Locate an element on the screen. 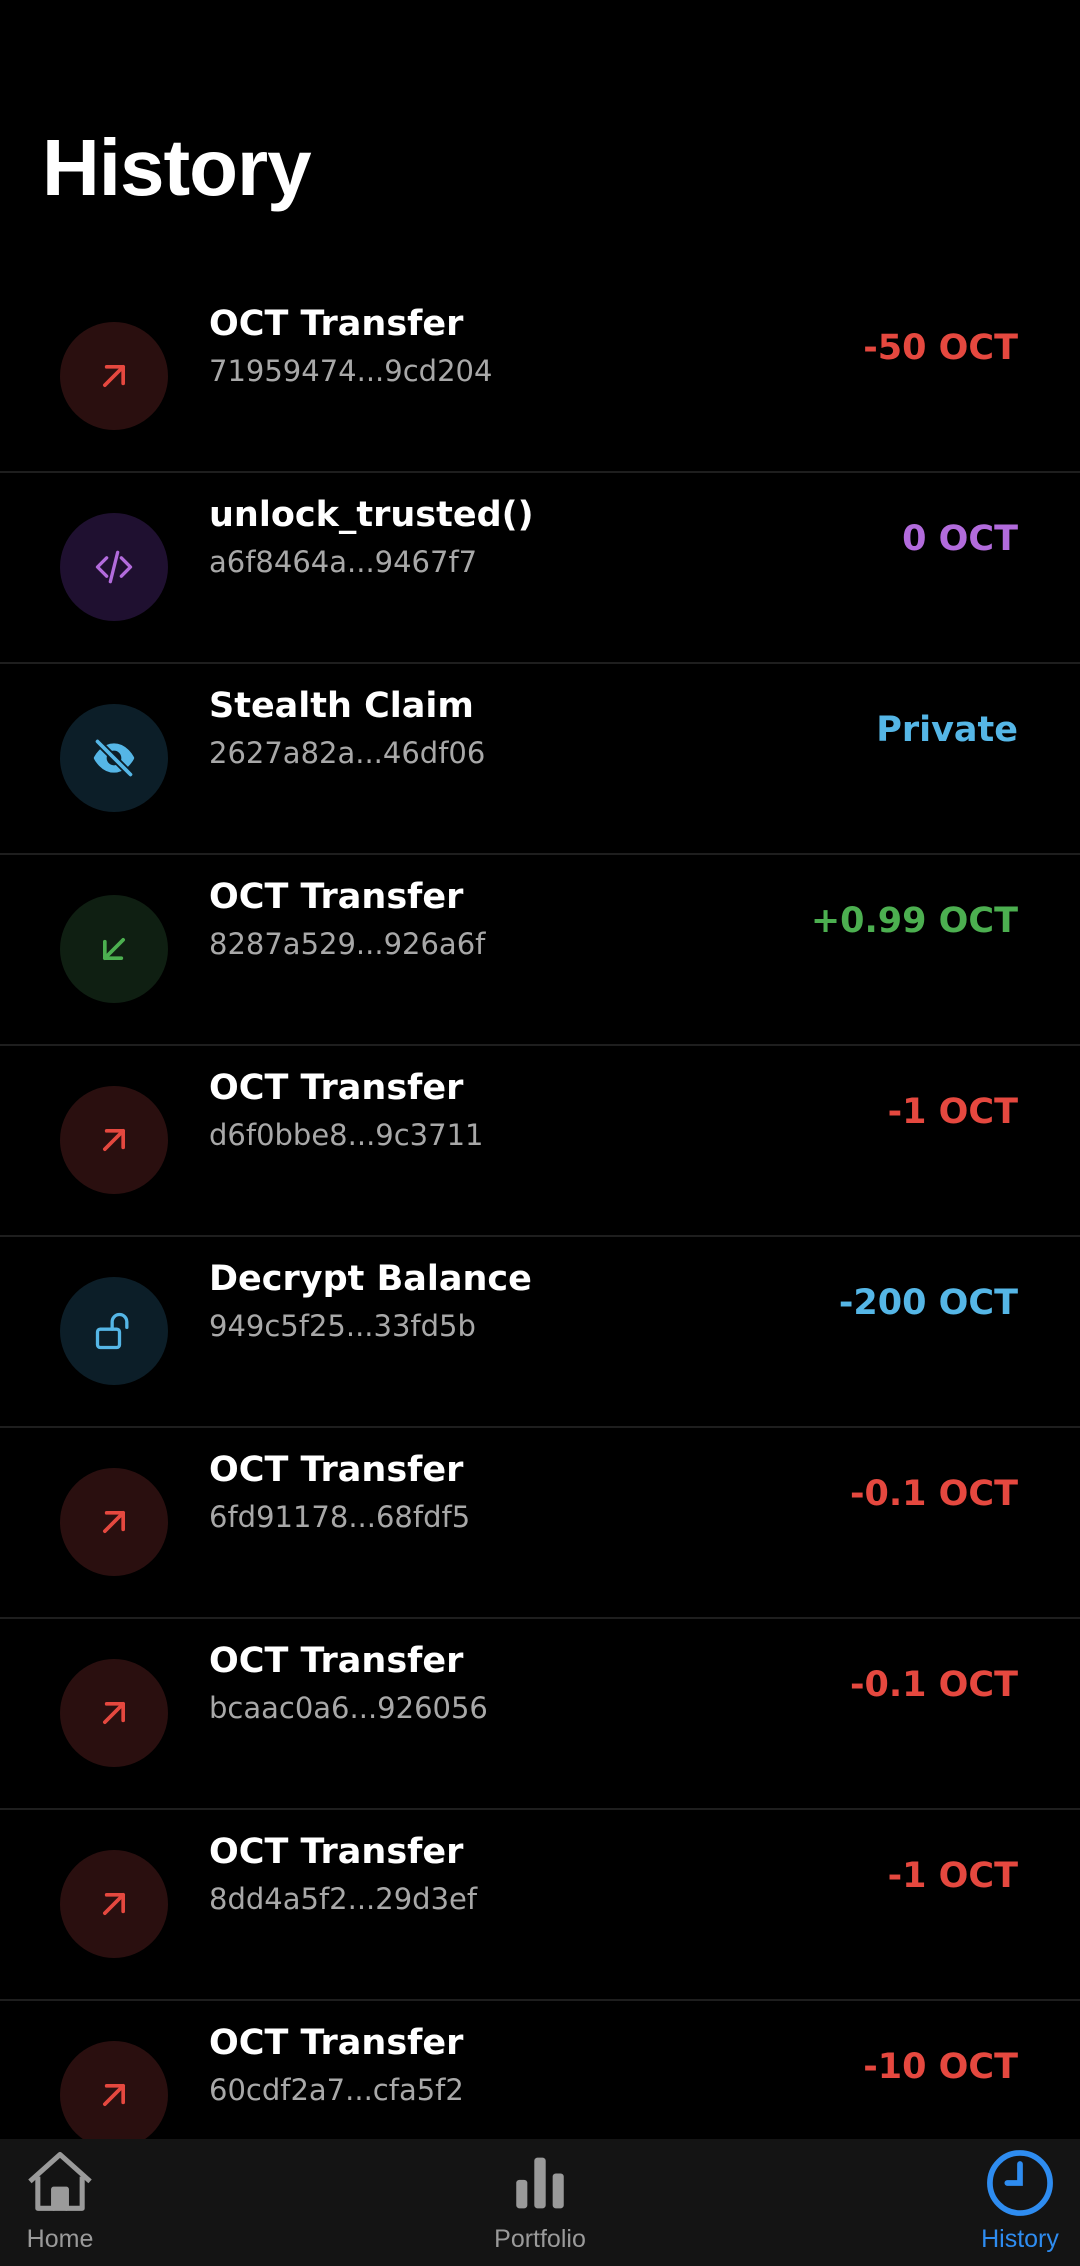  transaction-row: OCT Transfer 8dd4a5f2...29d3ef -1 OCT is located at coordinates (540, 1905).